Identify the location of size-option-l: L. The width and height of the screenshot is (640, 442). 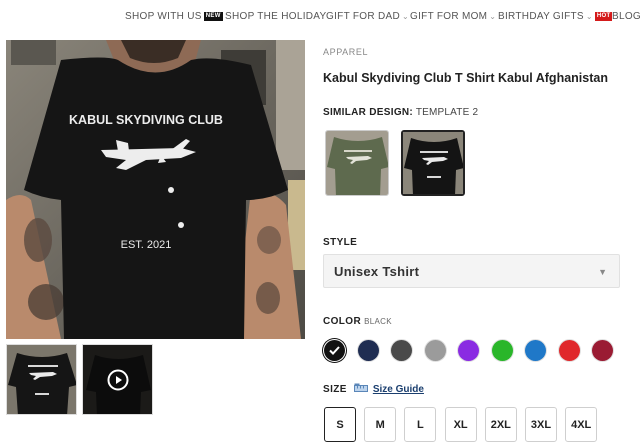
(420, 424).